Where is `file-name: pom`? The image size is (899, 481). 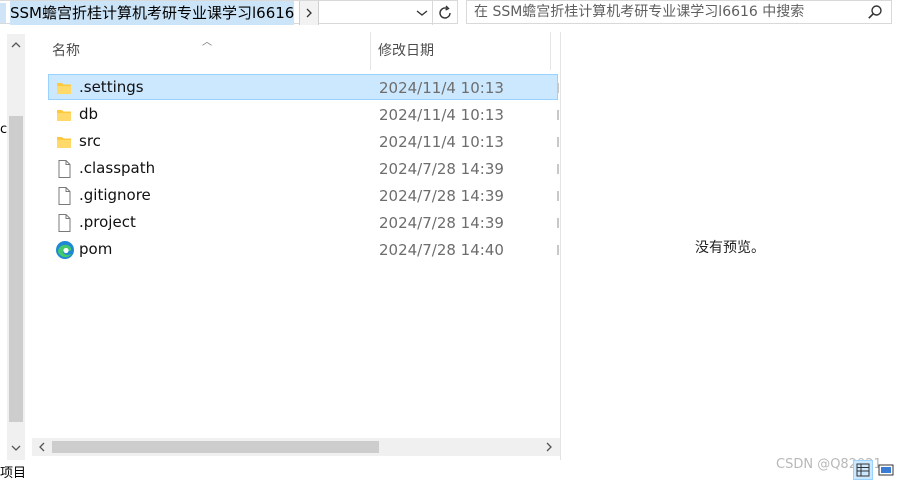 file-name: pom is located at coordinates (96, 249).